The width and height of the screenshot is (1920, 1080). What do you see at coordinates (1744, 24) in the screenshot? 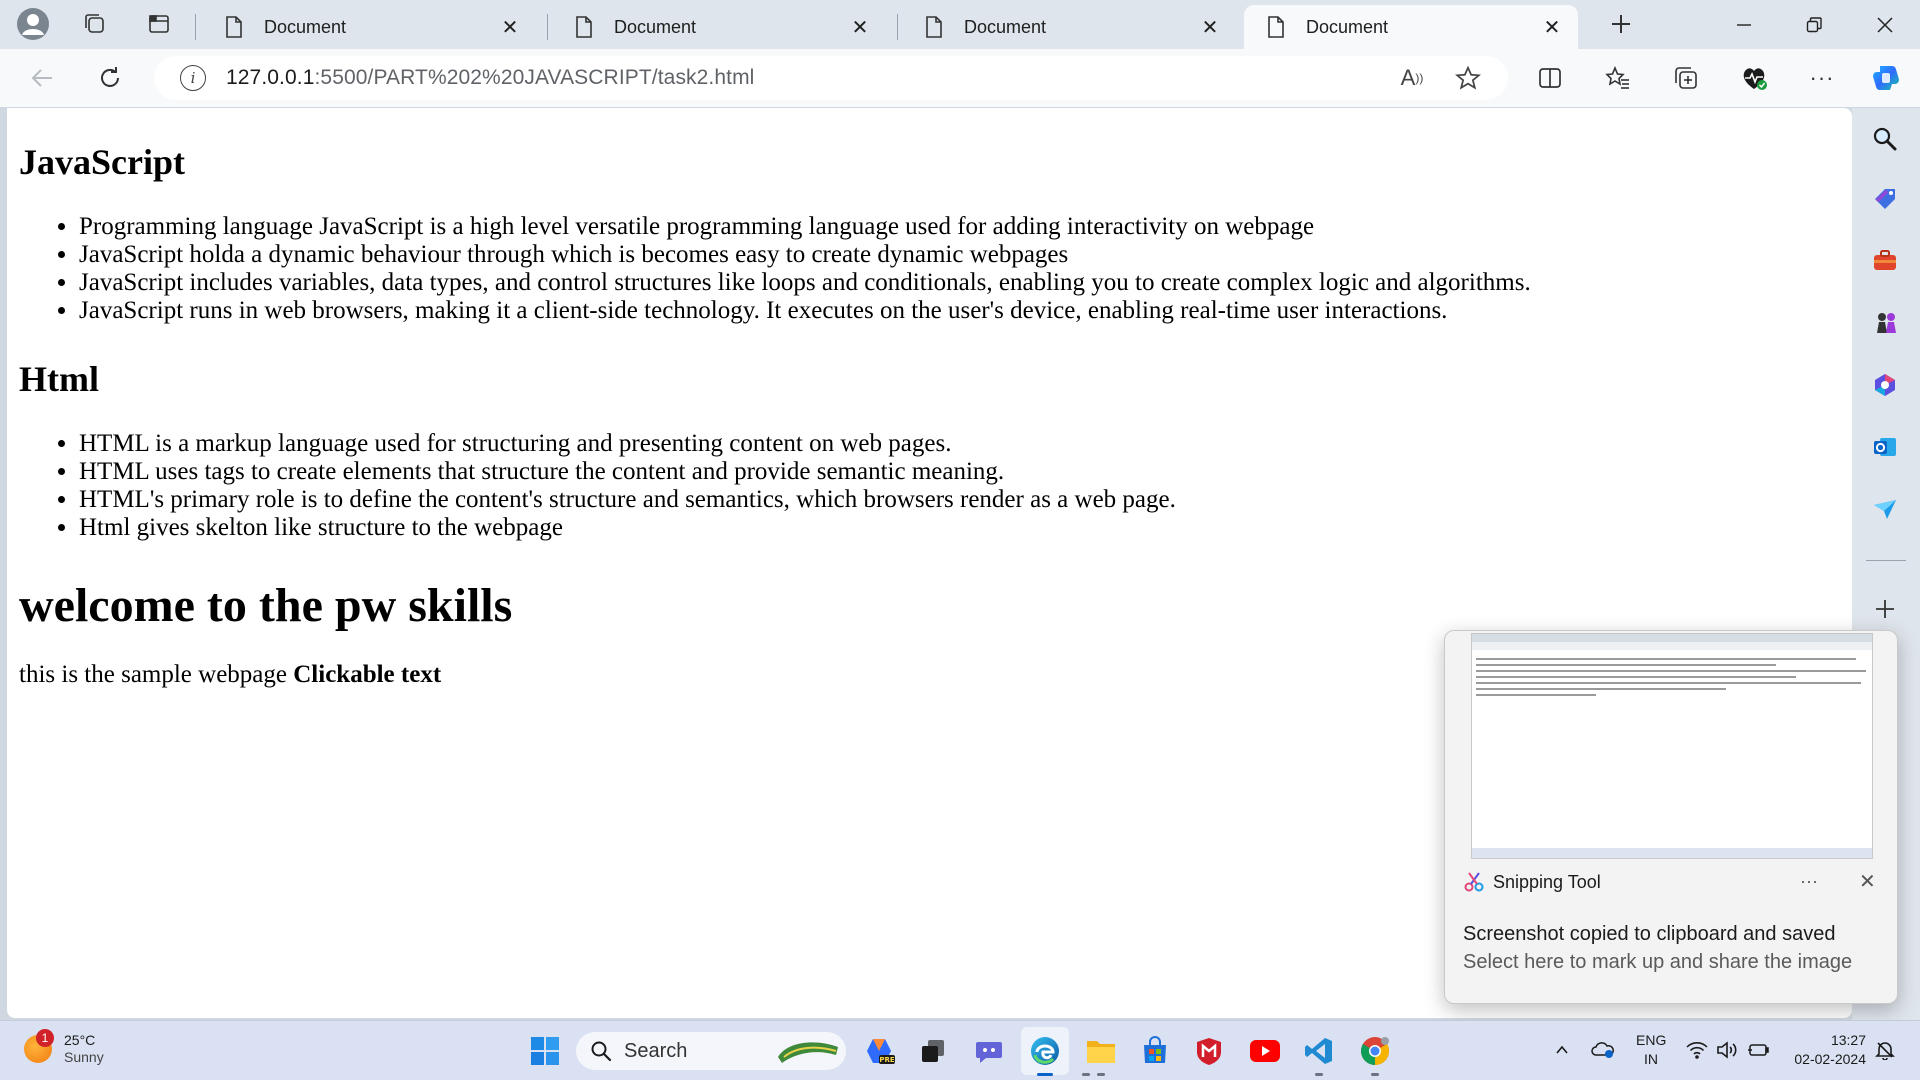
I see `minimize-button` at bounding box center [1744, 24].